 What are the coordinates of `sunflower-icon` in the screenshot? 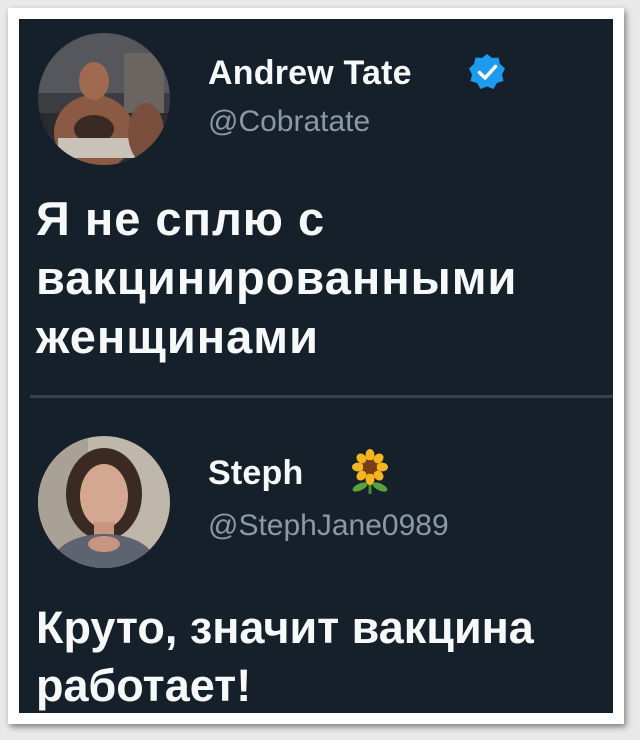 It's located at (370, 471).